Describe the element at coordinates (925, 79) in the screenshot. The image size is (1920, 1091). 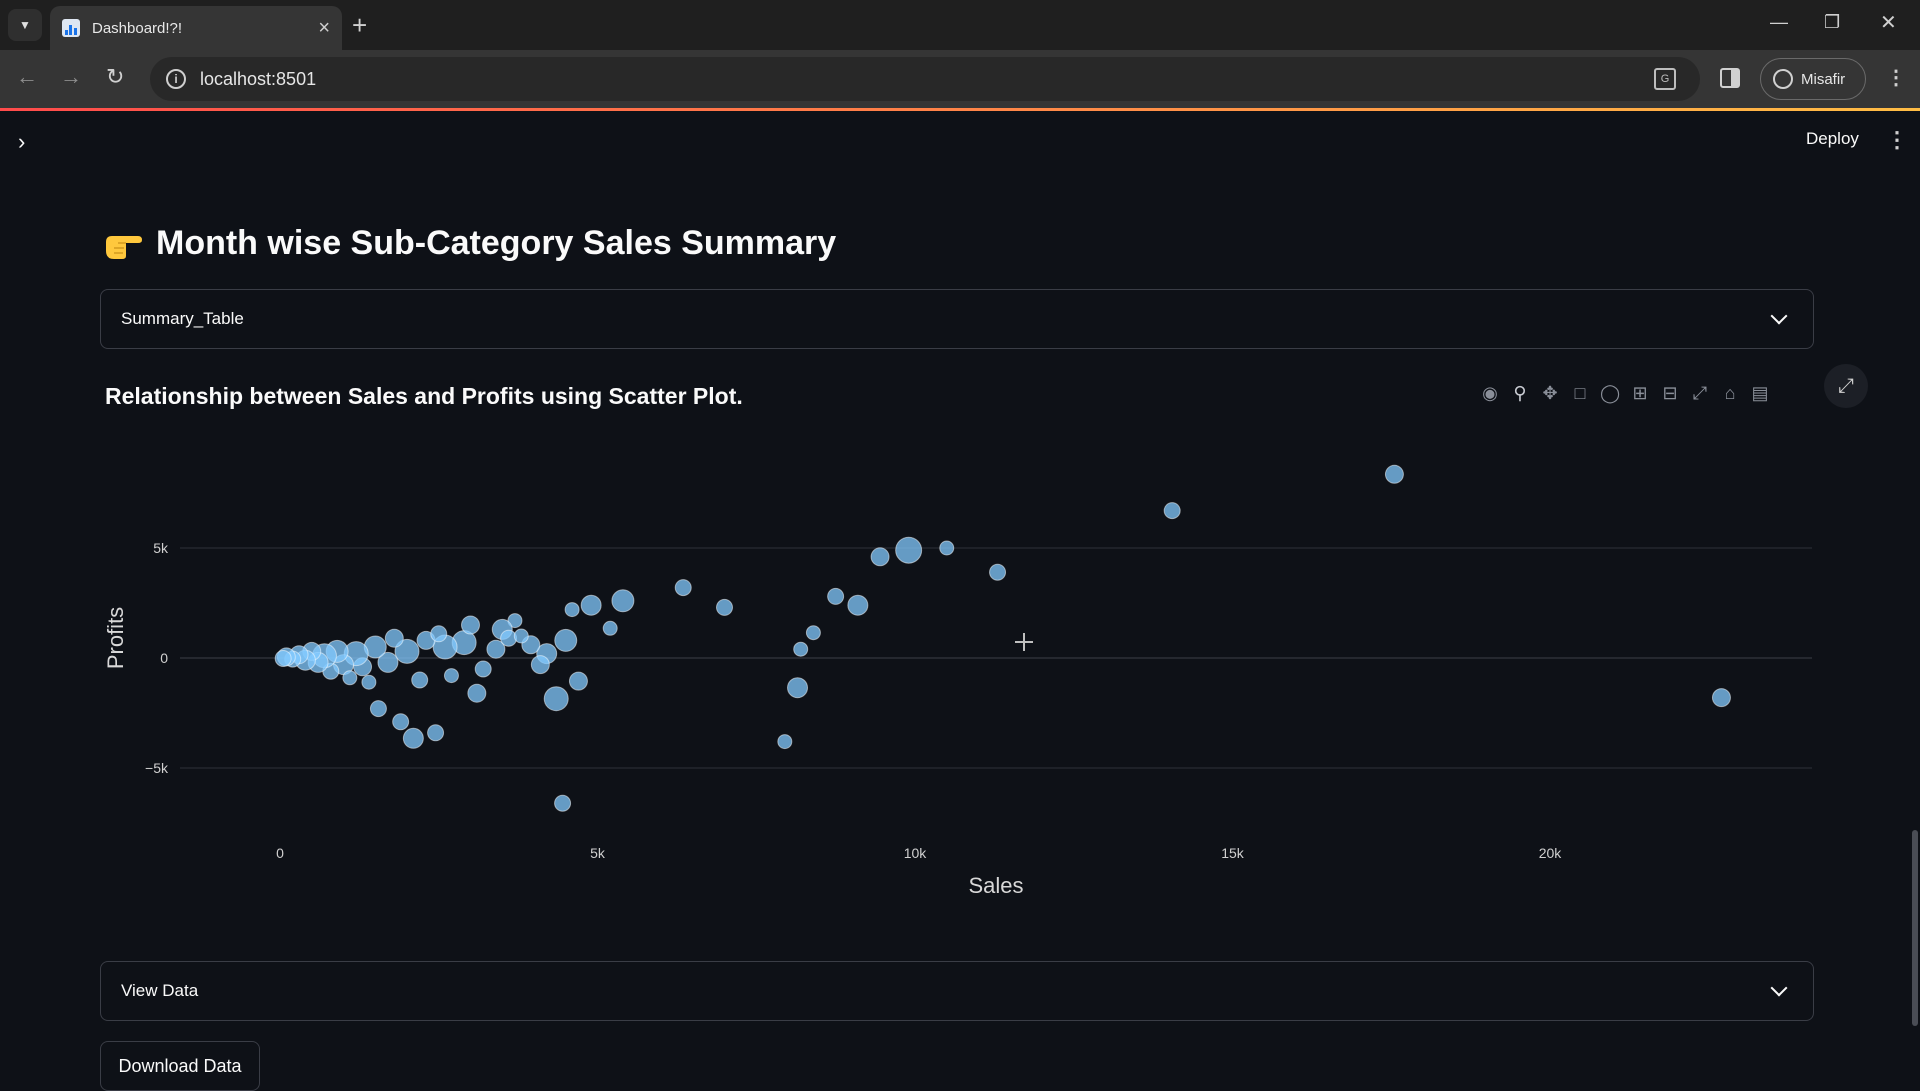
I see `address-bar: i localhost:8501 G` at that location.